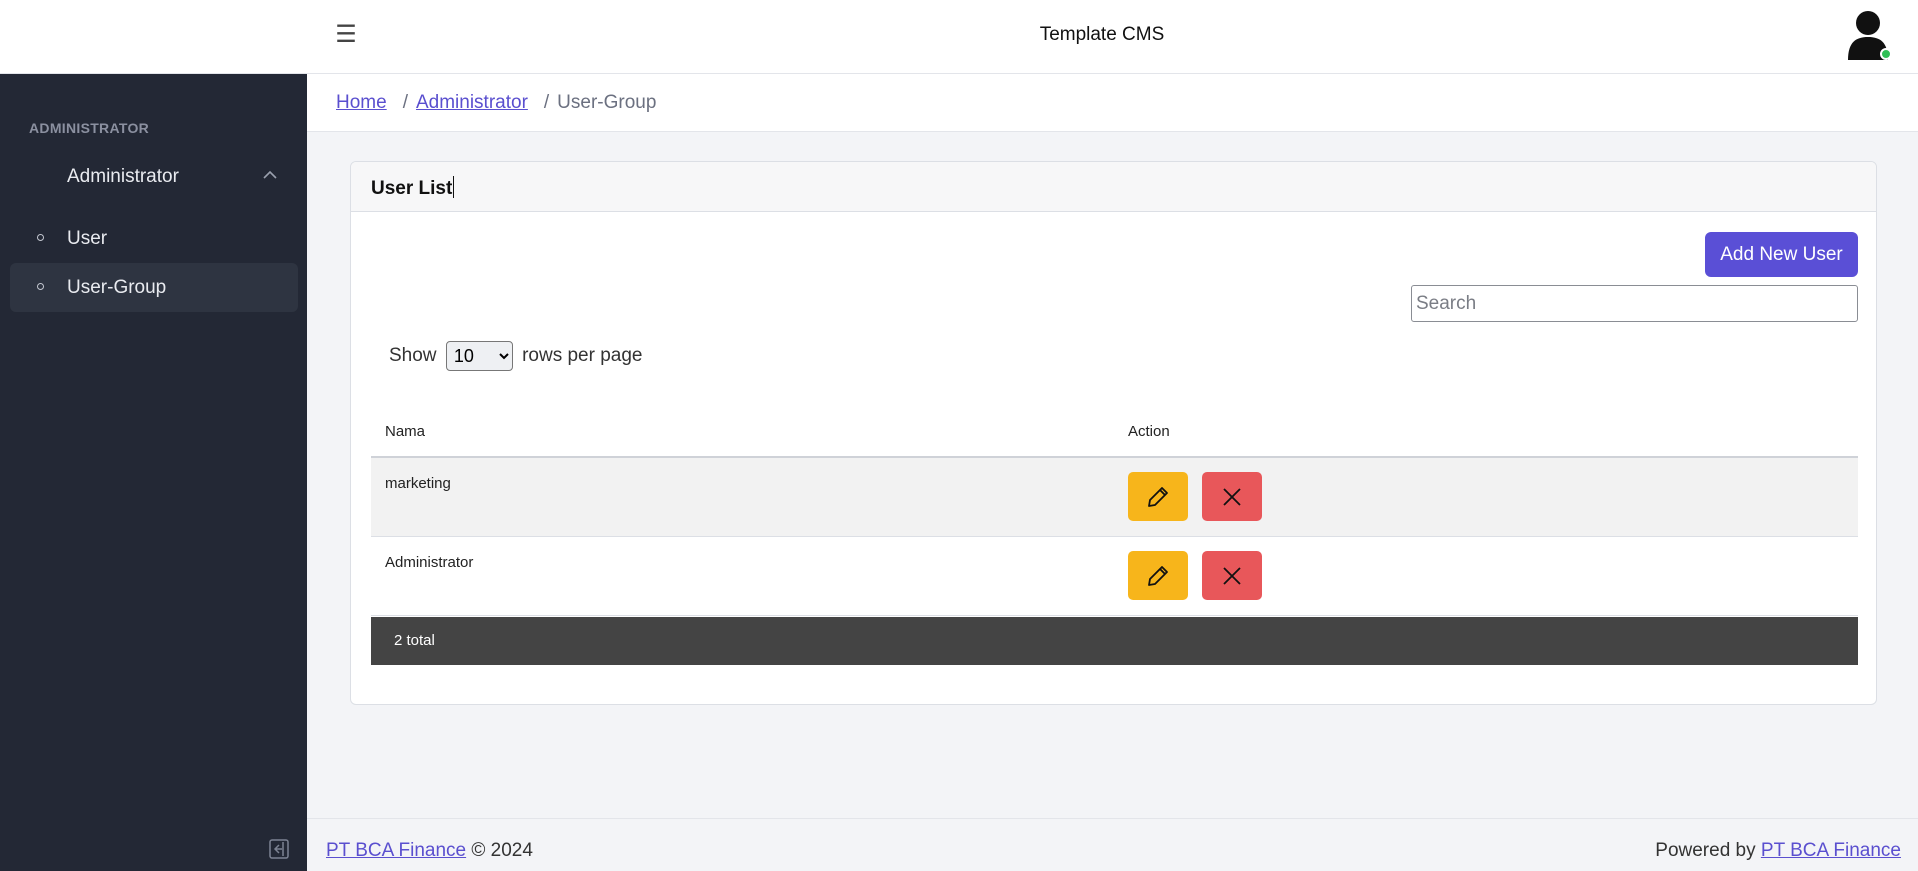 The width and height of the screenshot is (1918, 871). I want to click on search-input, so click(1634, 303).